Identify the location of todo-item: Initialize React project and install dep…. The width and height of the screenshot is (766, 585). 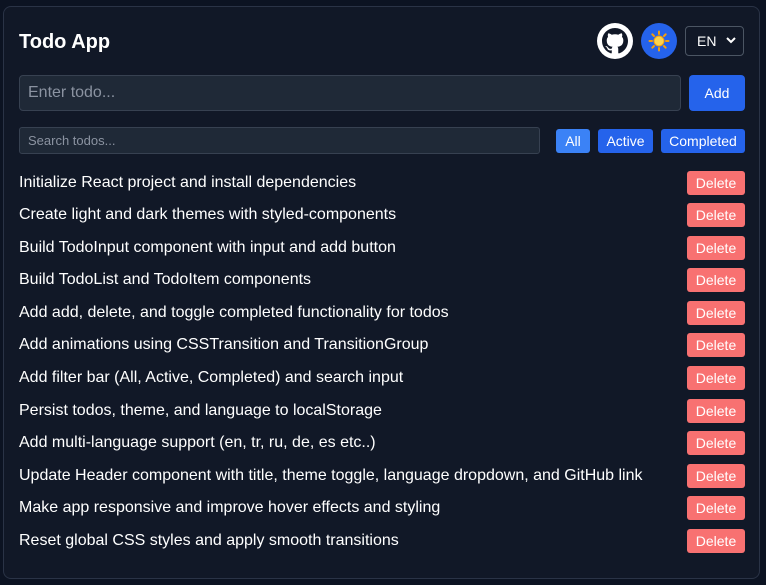
(382, 183).